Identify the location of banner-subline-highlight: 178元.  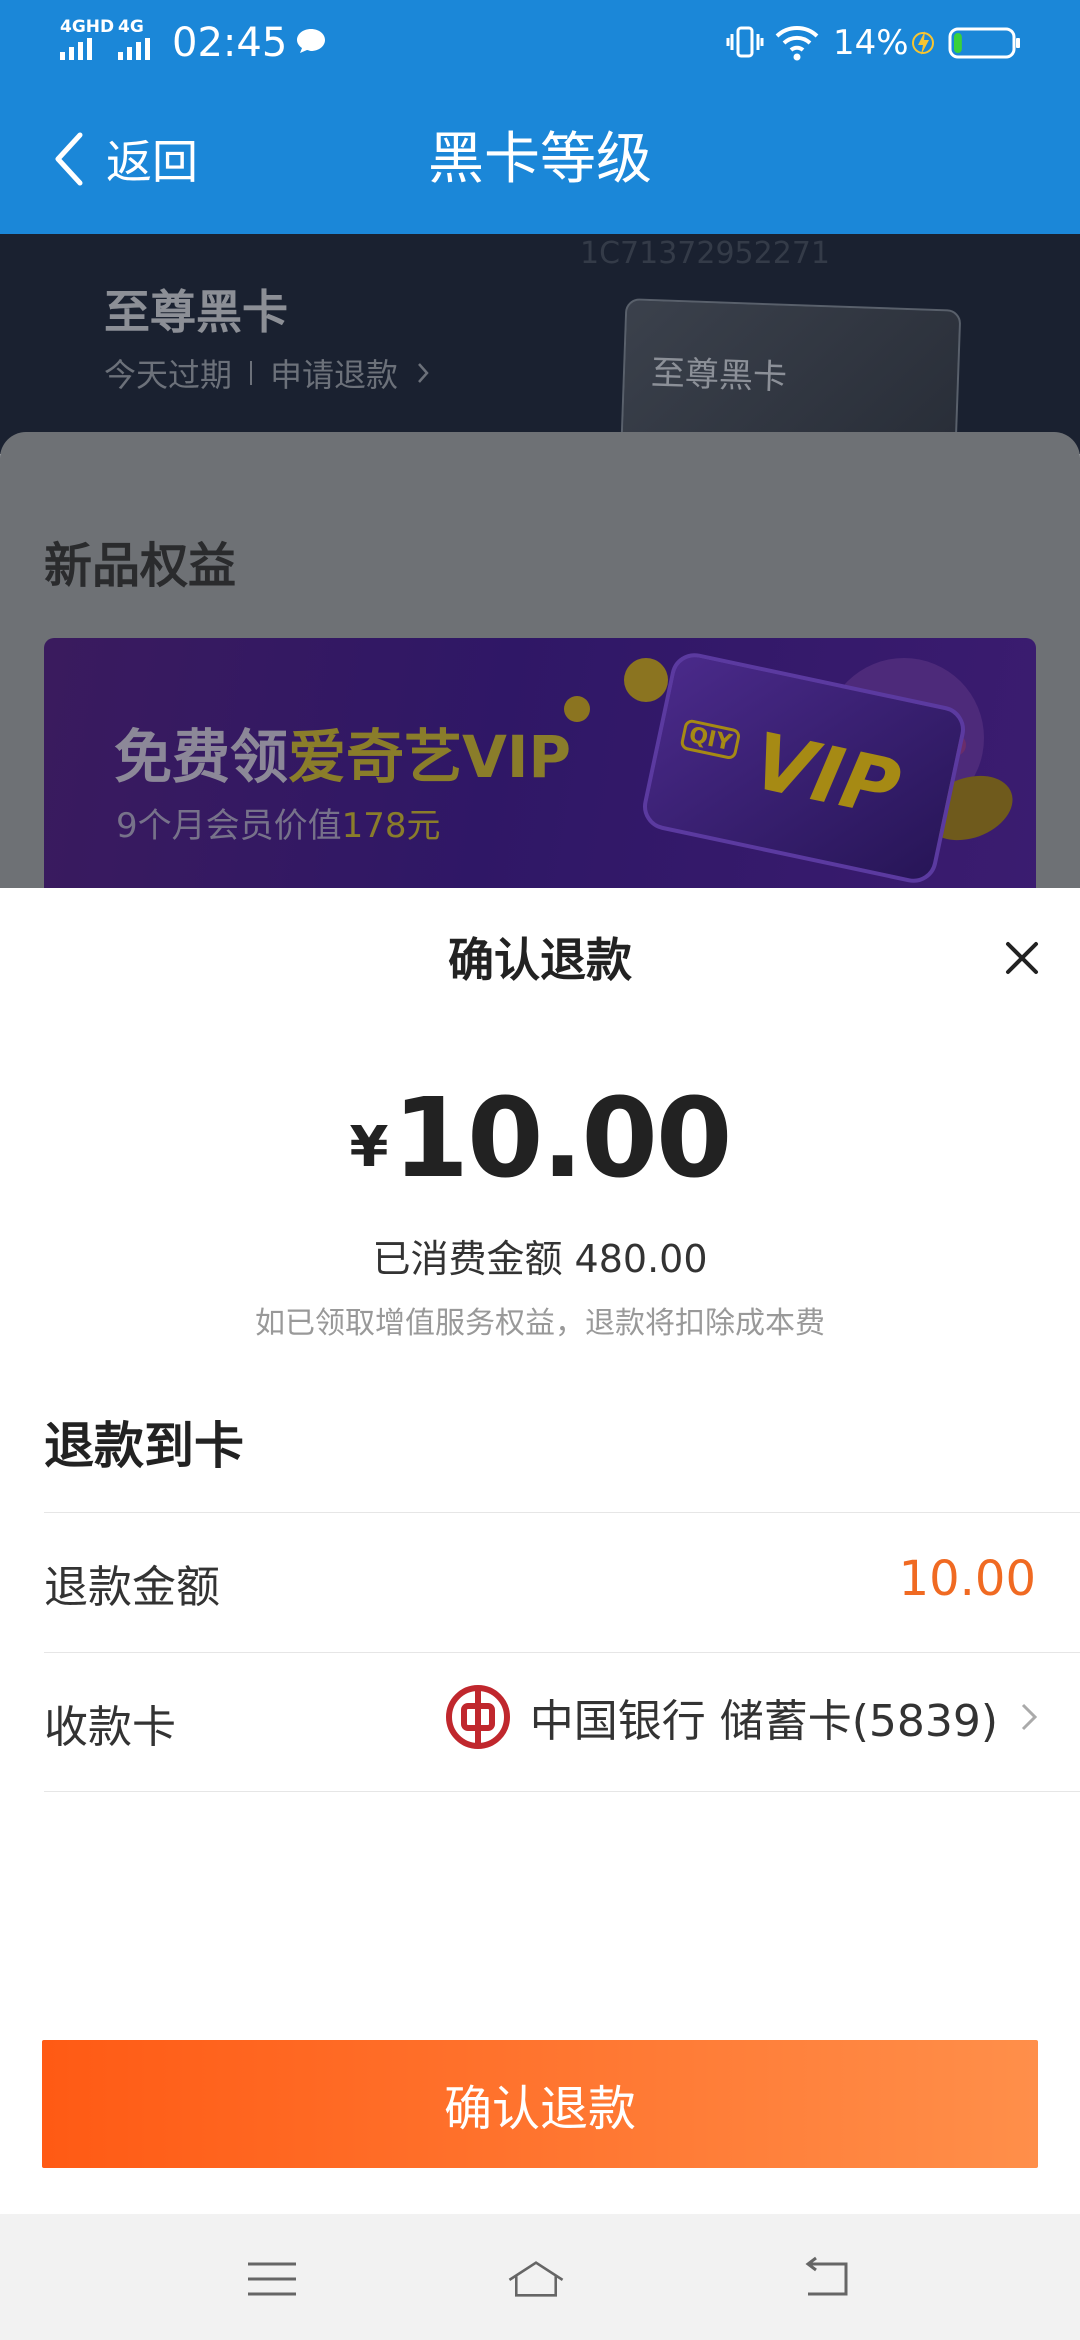
(391, 826).